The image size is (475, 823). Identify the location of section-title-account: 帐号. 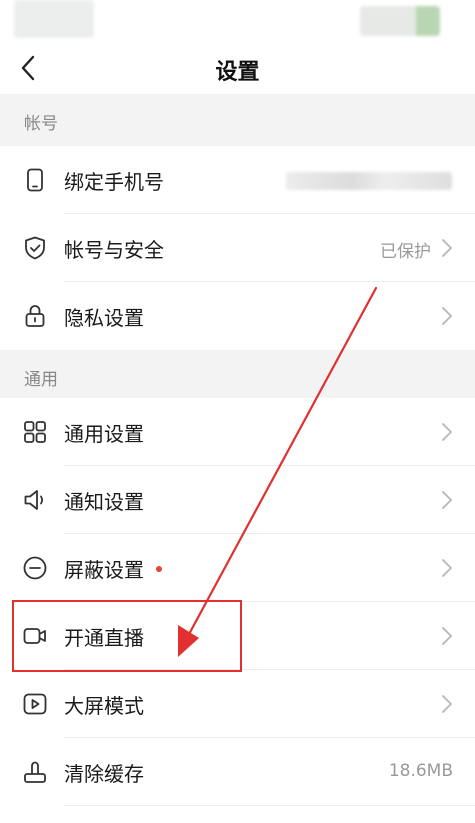
(41, 124).